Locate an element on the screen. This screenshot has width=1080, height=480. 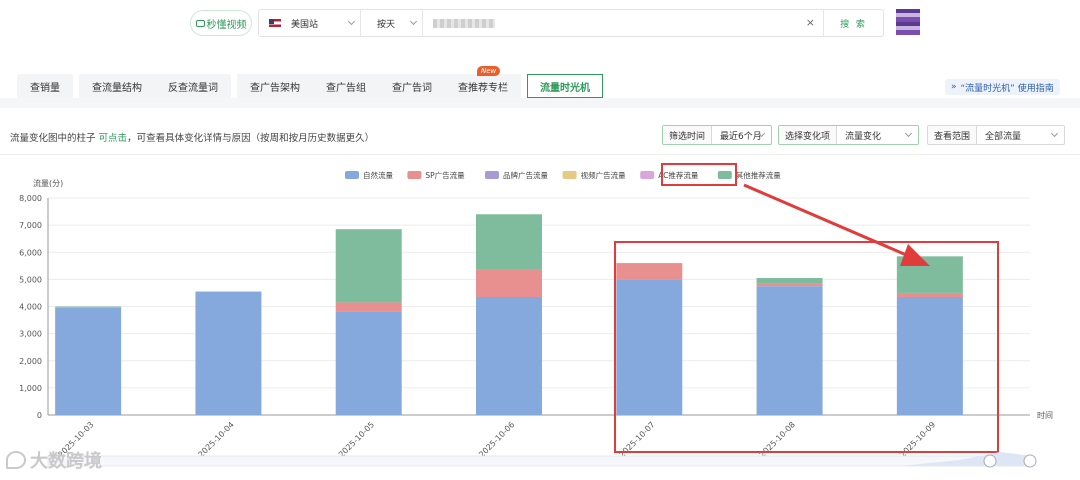
change-filter: 选择变化项 流量变化 is located at coordinates (848, 135).